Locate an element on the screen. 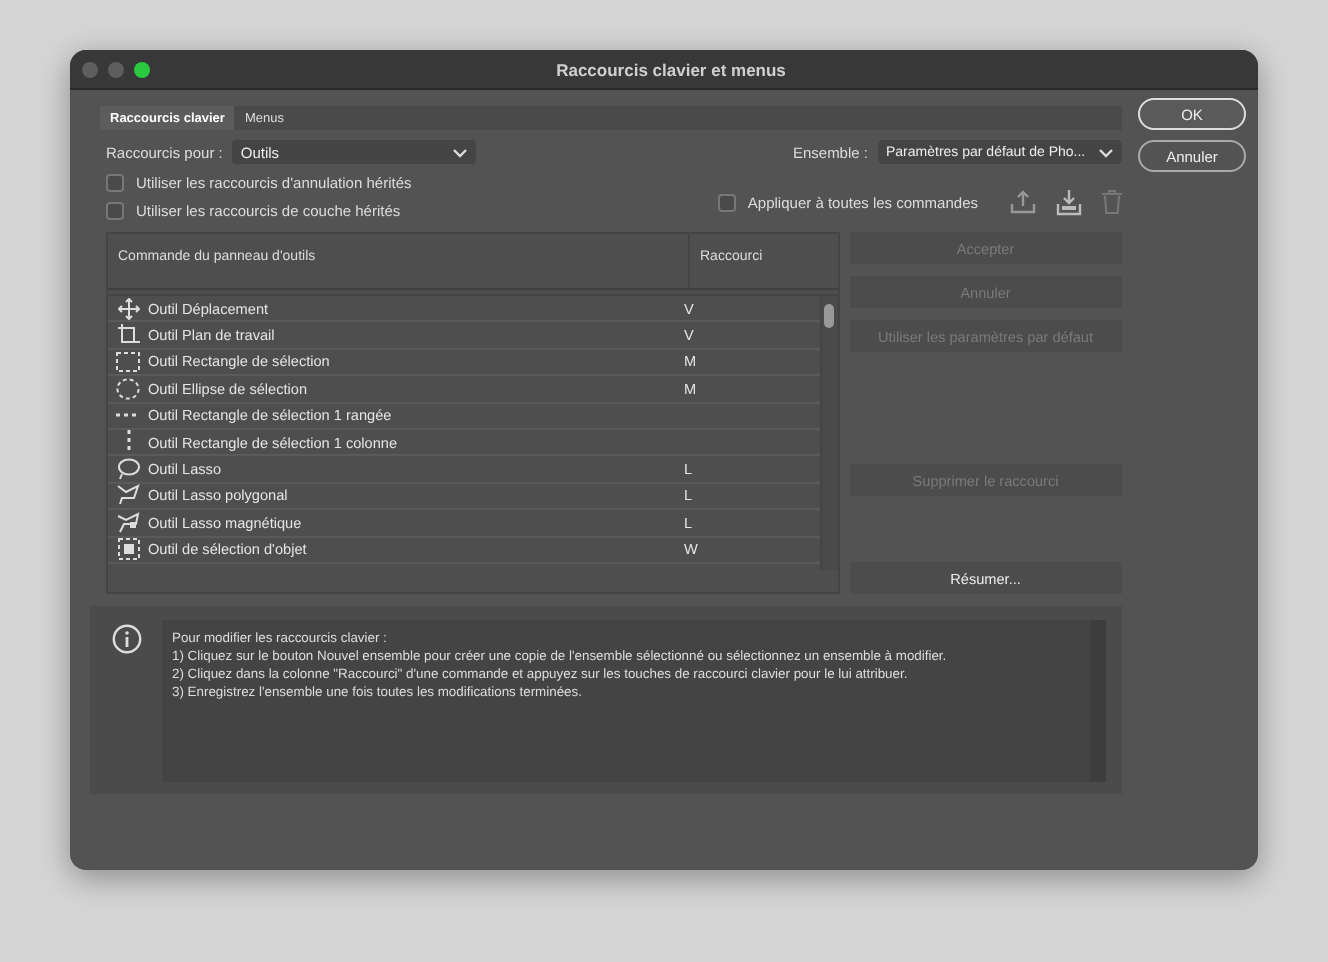 The width and height of the screenshot is (1328, 962). dashed-rectangle-icon is located at coordinates (128, 361).